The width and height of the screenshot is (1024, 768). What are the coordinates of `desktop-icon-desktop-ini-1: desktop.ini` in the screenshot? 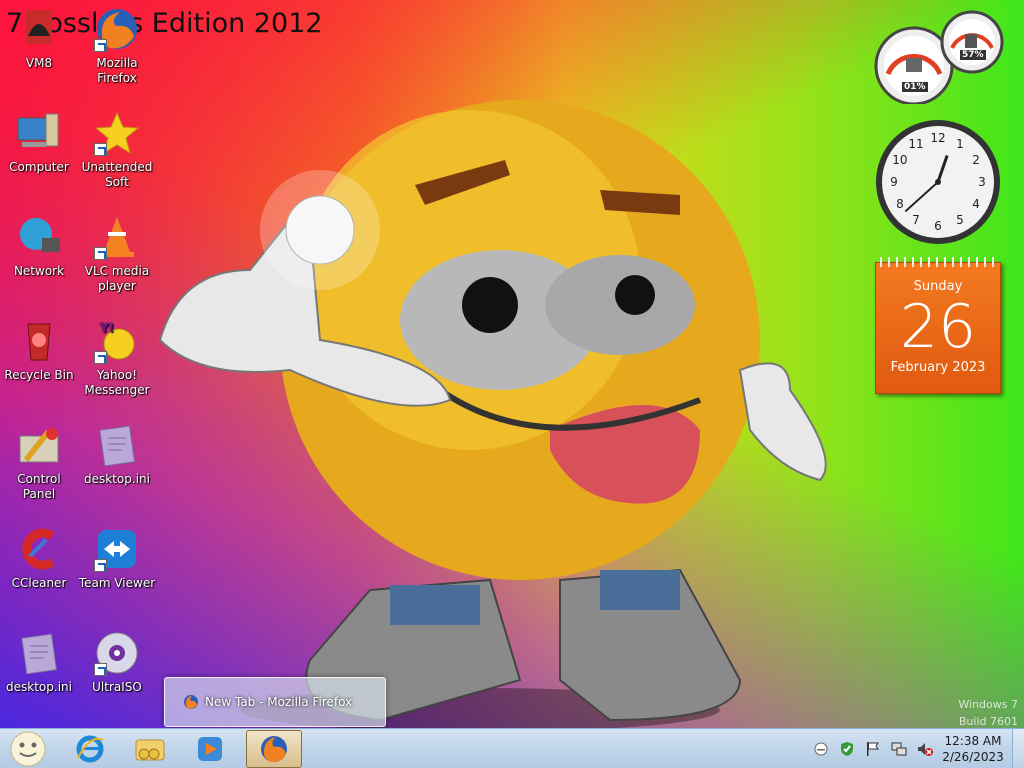 It's located at (117, 454).